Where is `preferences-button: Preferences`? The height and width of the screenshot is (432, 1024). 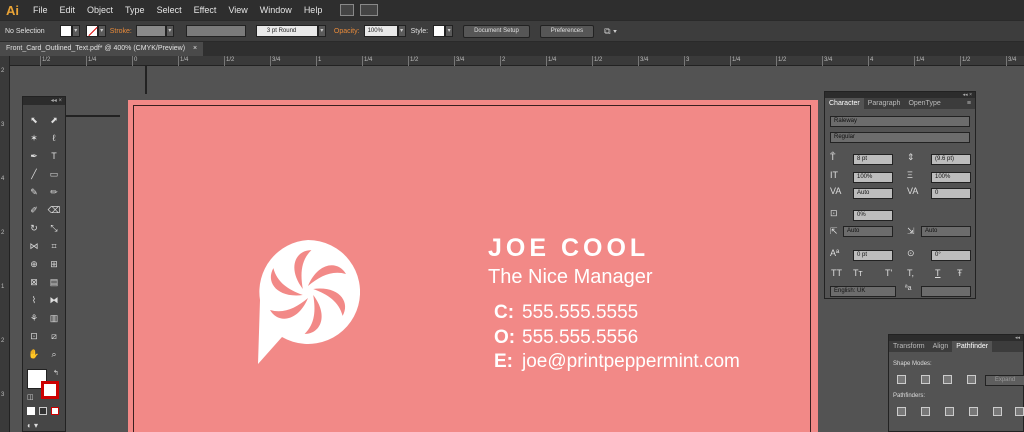
preferences-button: Preferences is located at coordinates (567, 31).